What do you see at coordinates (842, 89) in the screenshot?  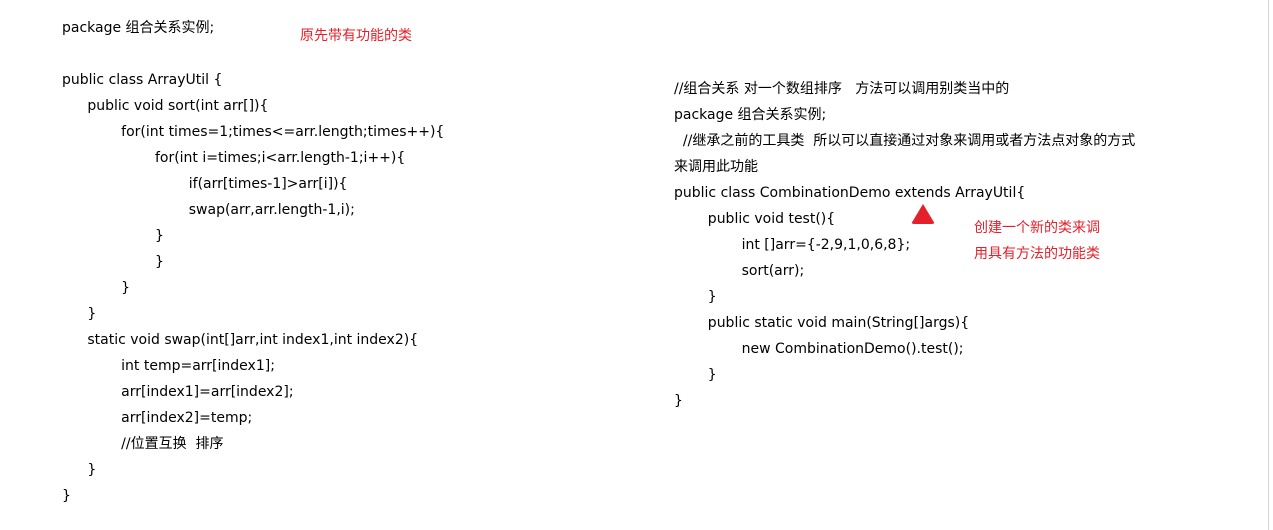 I see `code-comment-line: //组合关系 对一个数组排序 方法可以调用别类当中的` at bounding box center [842, 89].